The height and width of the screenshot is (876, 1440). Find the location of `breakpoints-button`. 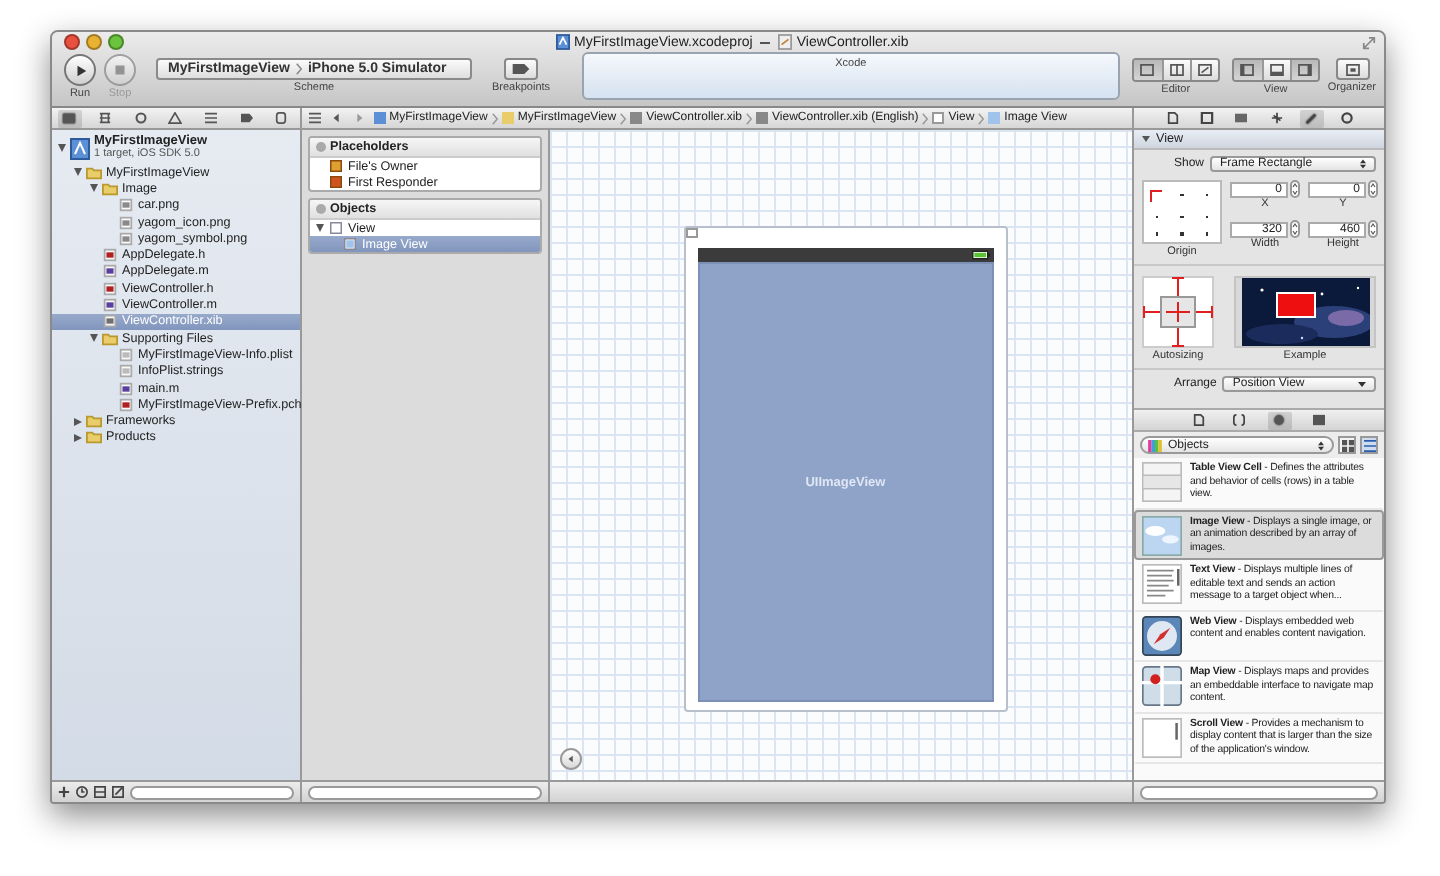

breakpoints-button is located at coordinates (521, 69).